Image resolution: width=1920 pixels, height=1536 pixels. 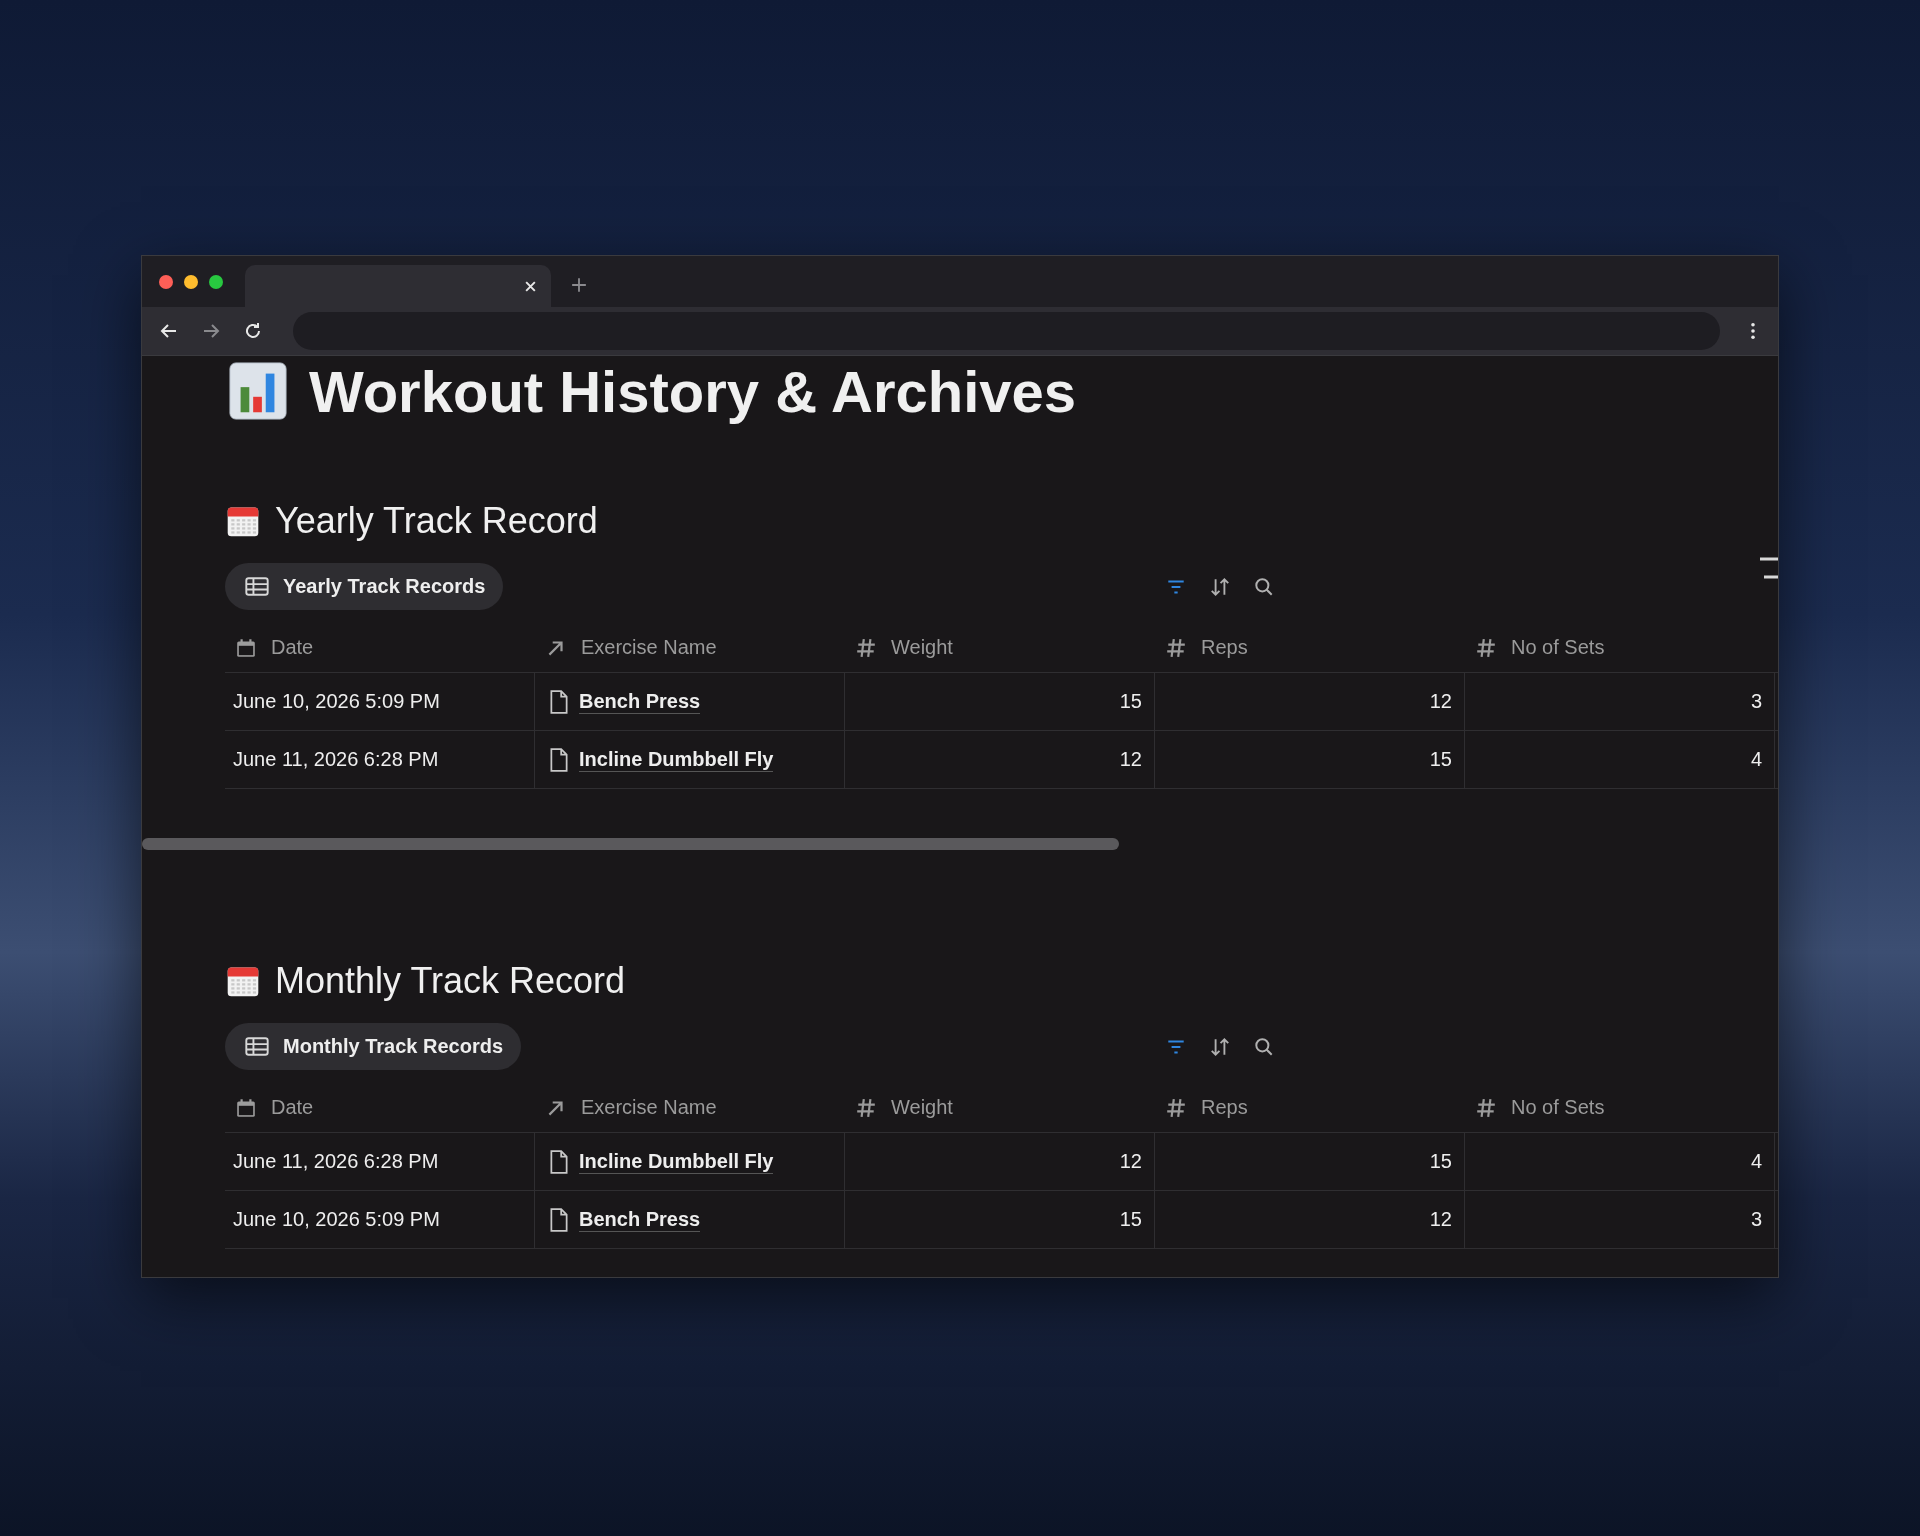 I want to click on menu-icon, so click(x=1753, y=331).